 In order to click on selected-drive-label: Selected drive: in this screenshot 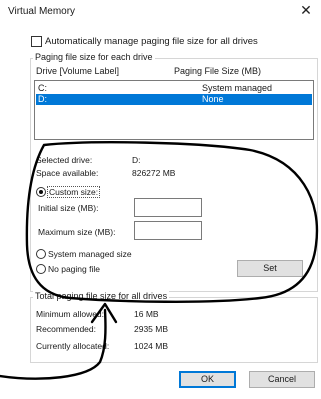, I will do `click(64, 160)`.